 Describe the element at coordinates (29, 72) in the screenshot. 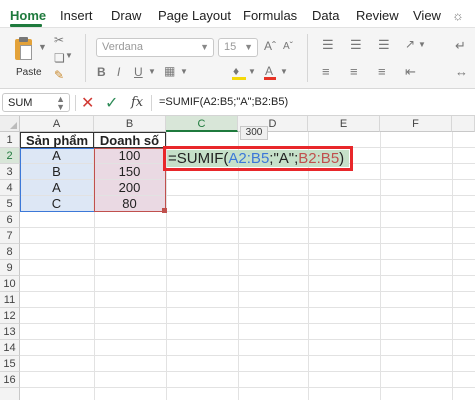

I see `paste-label: Paste` at that location.